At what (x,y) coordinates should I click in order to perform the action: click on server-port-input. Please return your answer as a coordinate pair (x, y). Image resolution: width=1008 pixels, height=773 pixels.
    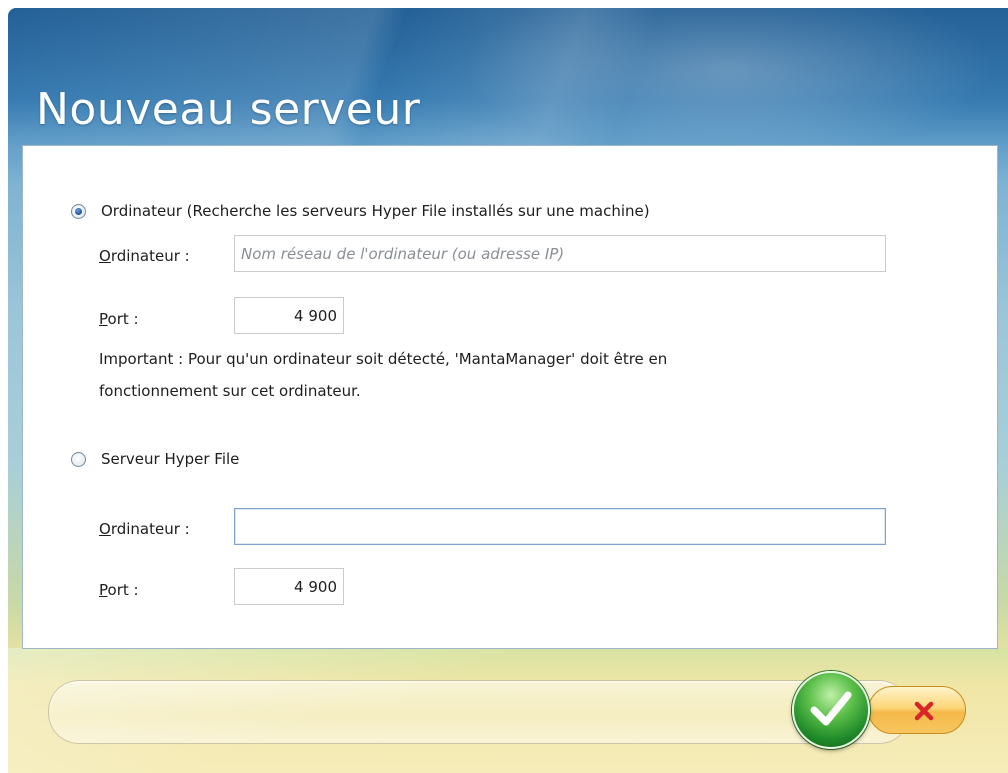
    Looking at the image, I should click on (289, 586).